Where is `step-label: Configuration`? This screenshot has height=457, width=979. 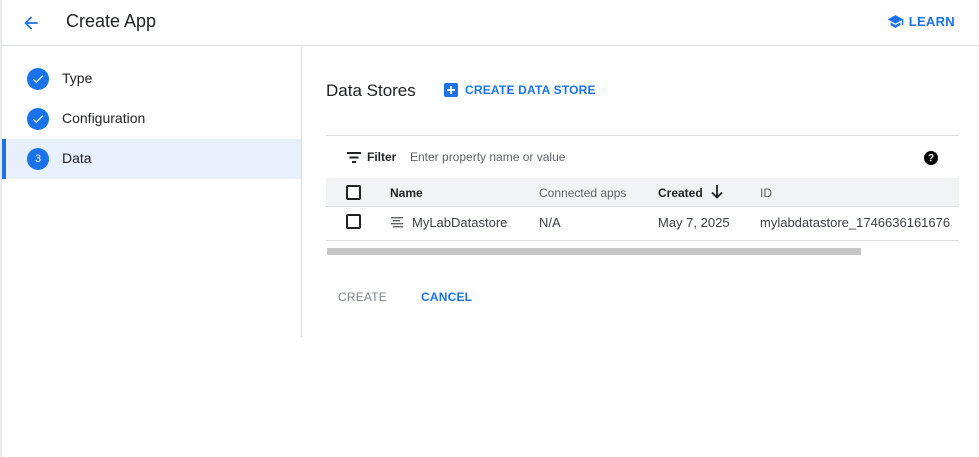 step-label: Configuration is located at coordinates (104, 118).